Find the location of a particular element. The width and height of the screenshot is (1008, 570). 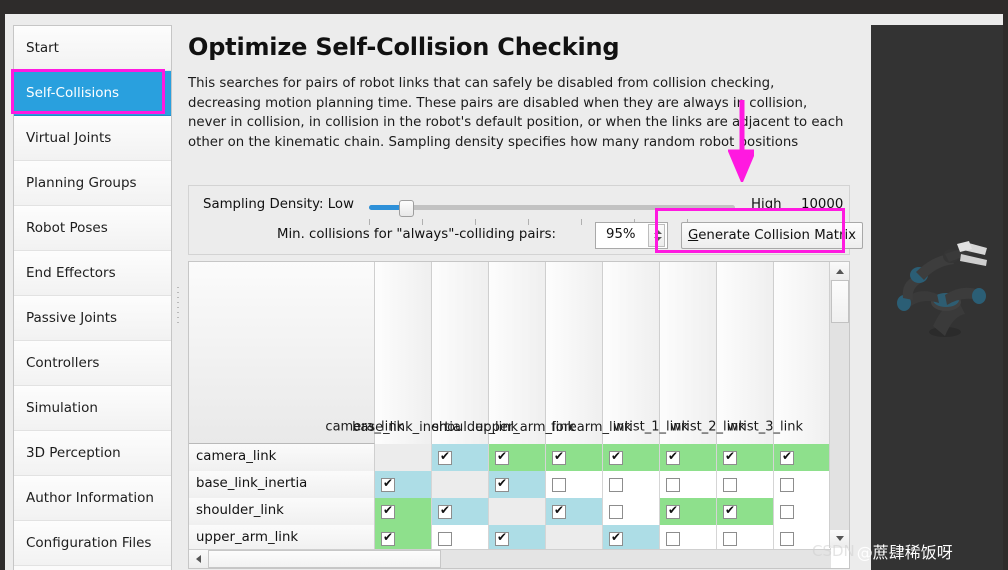

vscroll-track is located at coordinates (839, 405).